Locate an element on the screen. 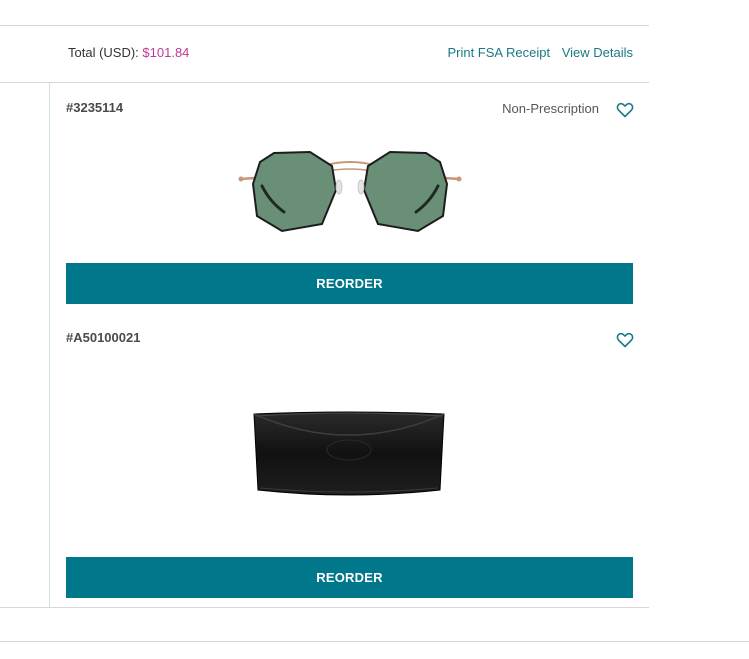 This screenshot has height=659, width=749. order-actions: Print FSA Receipt View Details is located at coordinates (540, 52).